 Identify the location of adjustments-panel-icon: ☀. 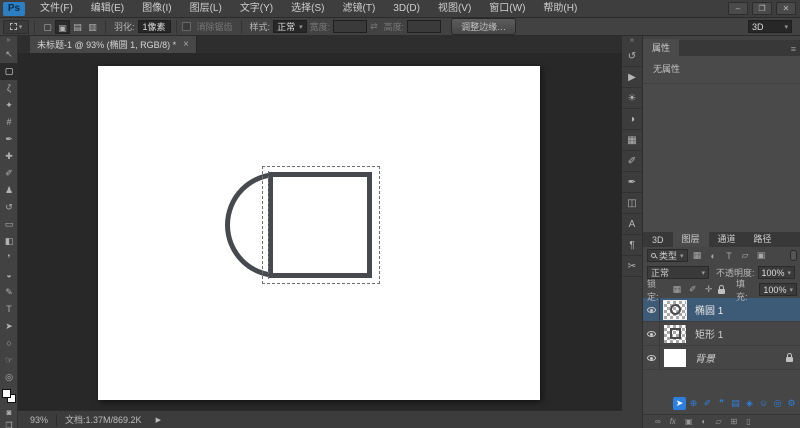
(632, 98).